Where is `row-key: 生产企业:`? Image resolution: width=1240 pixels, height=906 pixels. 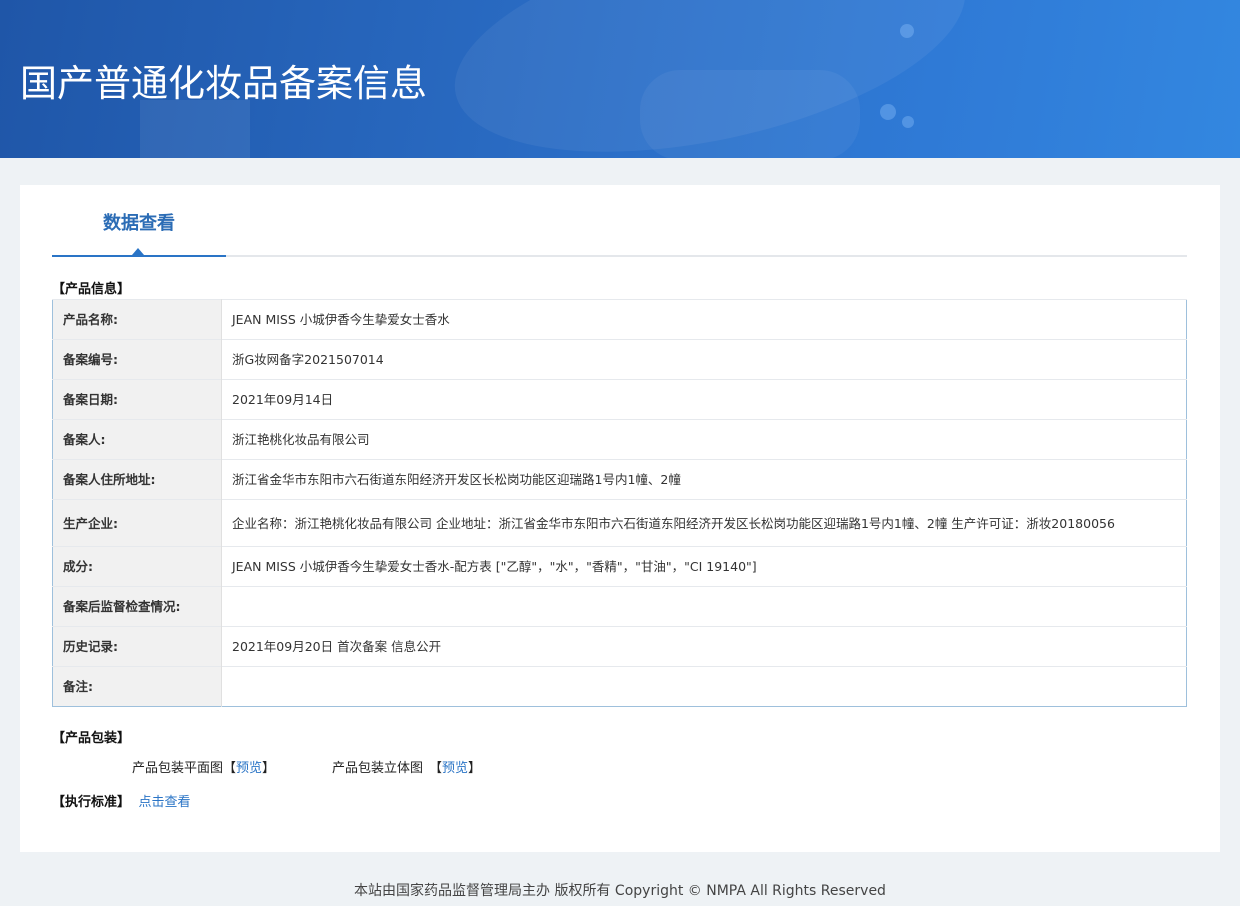
row-key: 生产企业: is located at coordinates (137, 523).